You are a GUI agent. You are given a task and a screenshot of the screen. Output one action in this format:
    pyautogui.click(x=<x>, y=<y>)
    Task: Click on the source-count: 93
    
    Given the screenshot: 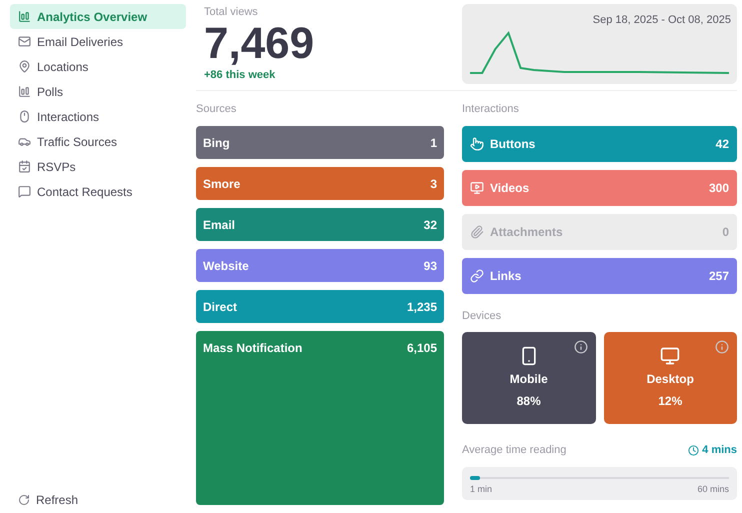 What is the action you would take?
    pyautogui.click(x=430, y=266)
    